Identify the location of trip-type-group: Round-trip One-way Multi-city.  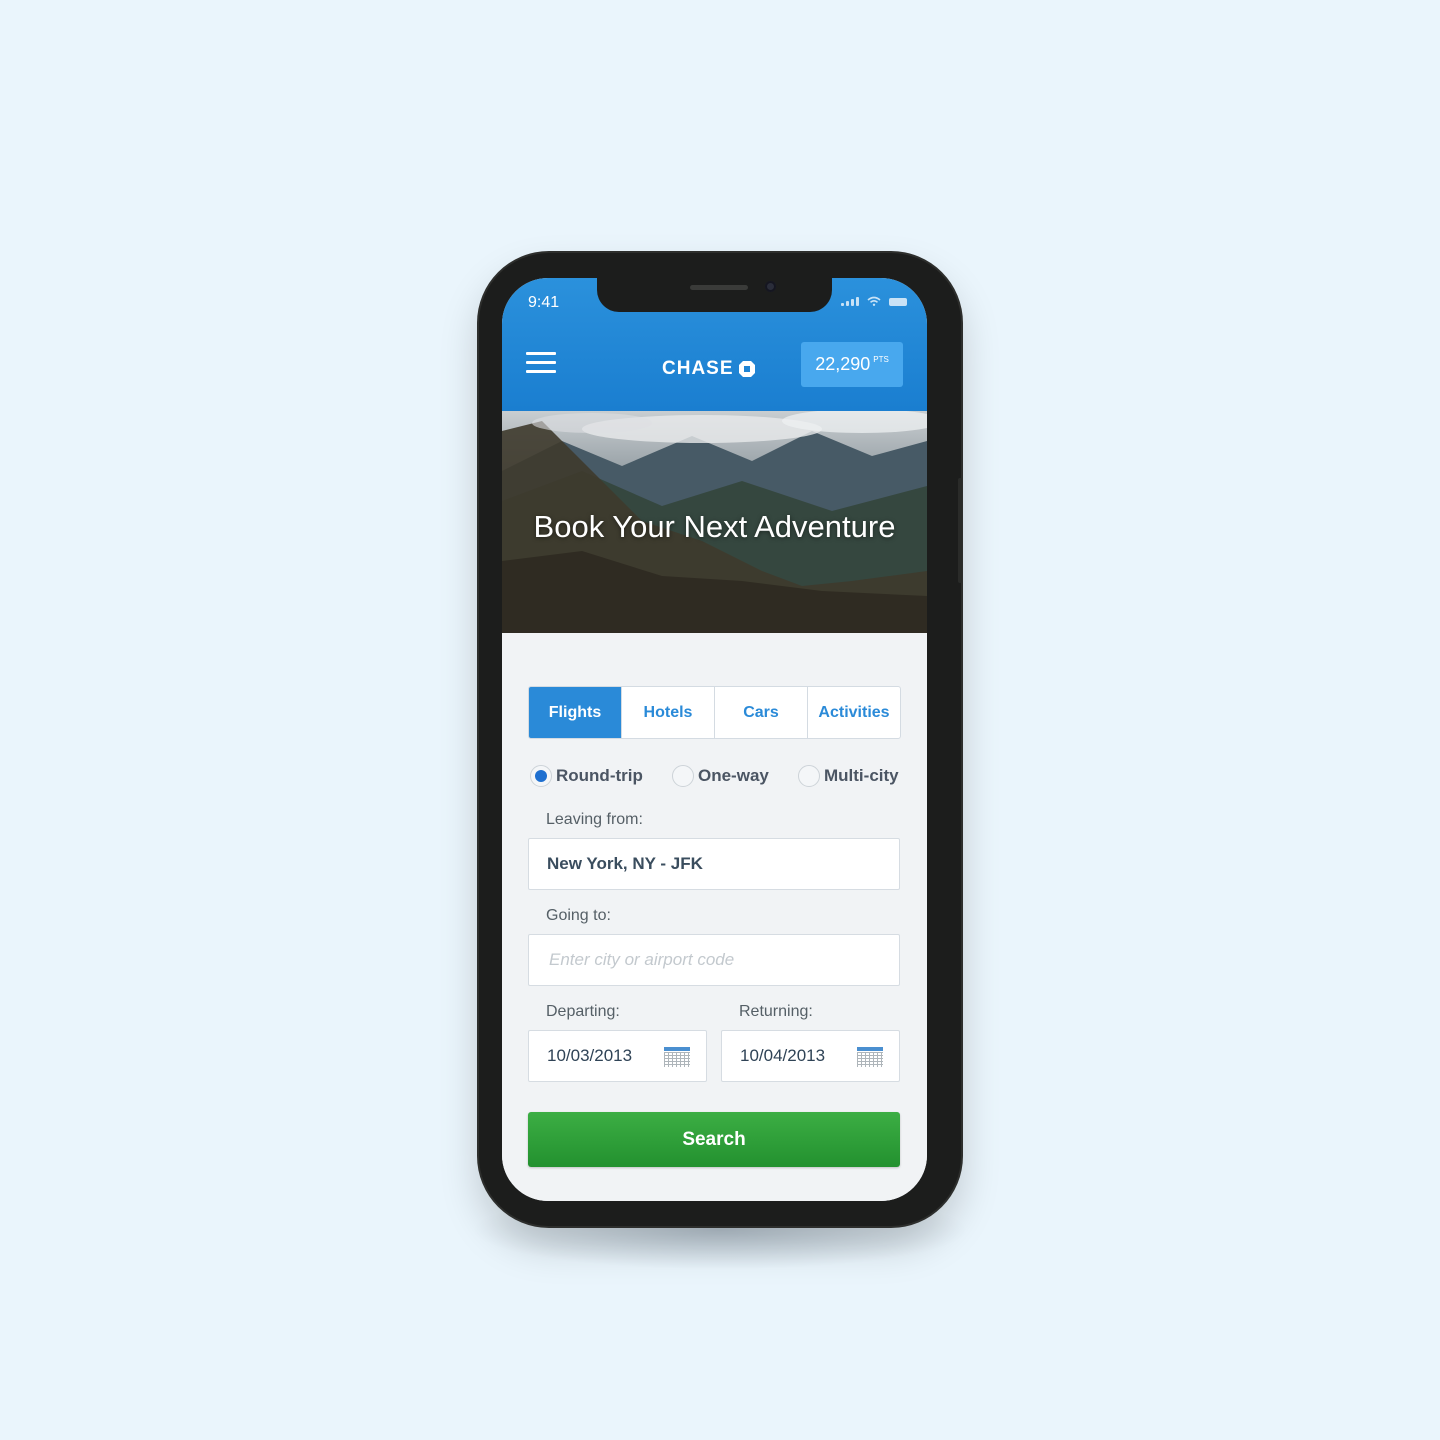
(716, 777).